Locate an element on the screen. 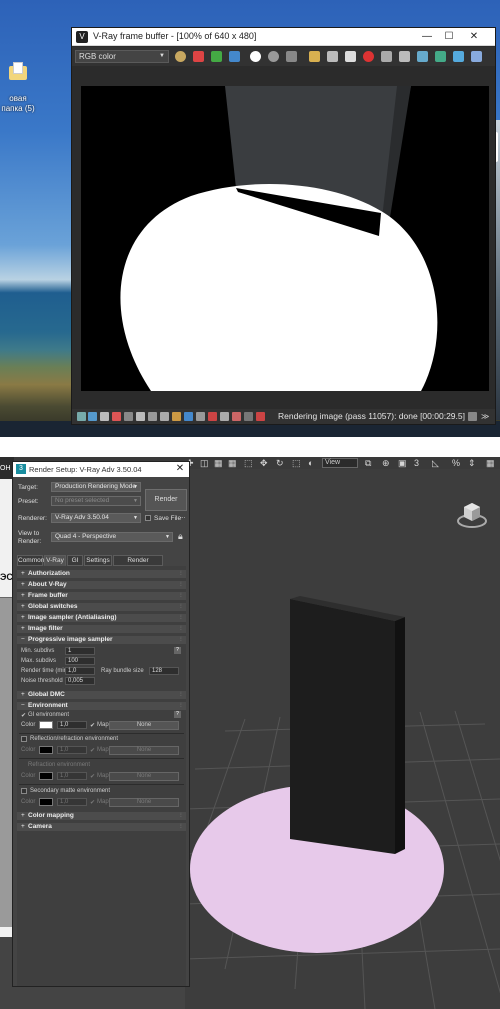  reference-coord-select: View is located at coordinates (340, 463).